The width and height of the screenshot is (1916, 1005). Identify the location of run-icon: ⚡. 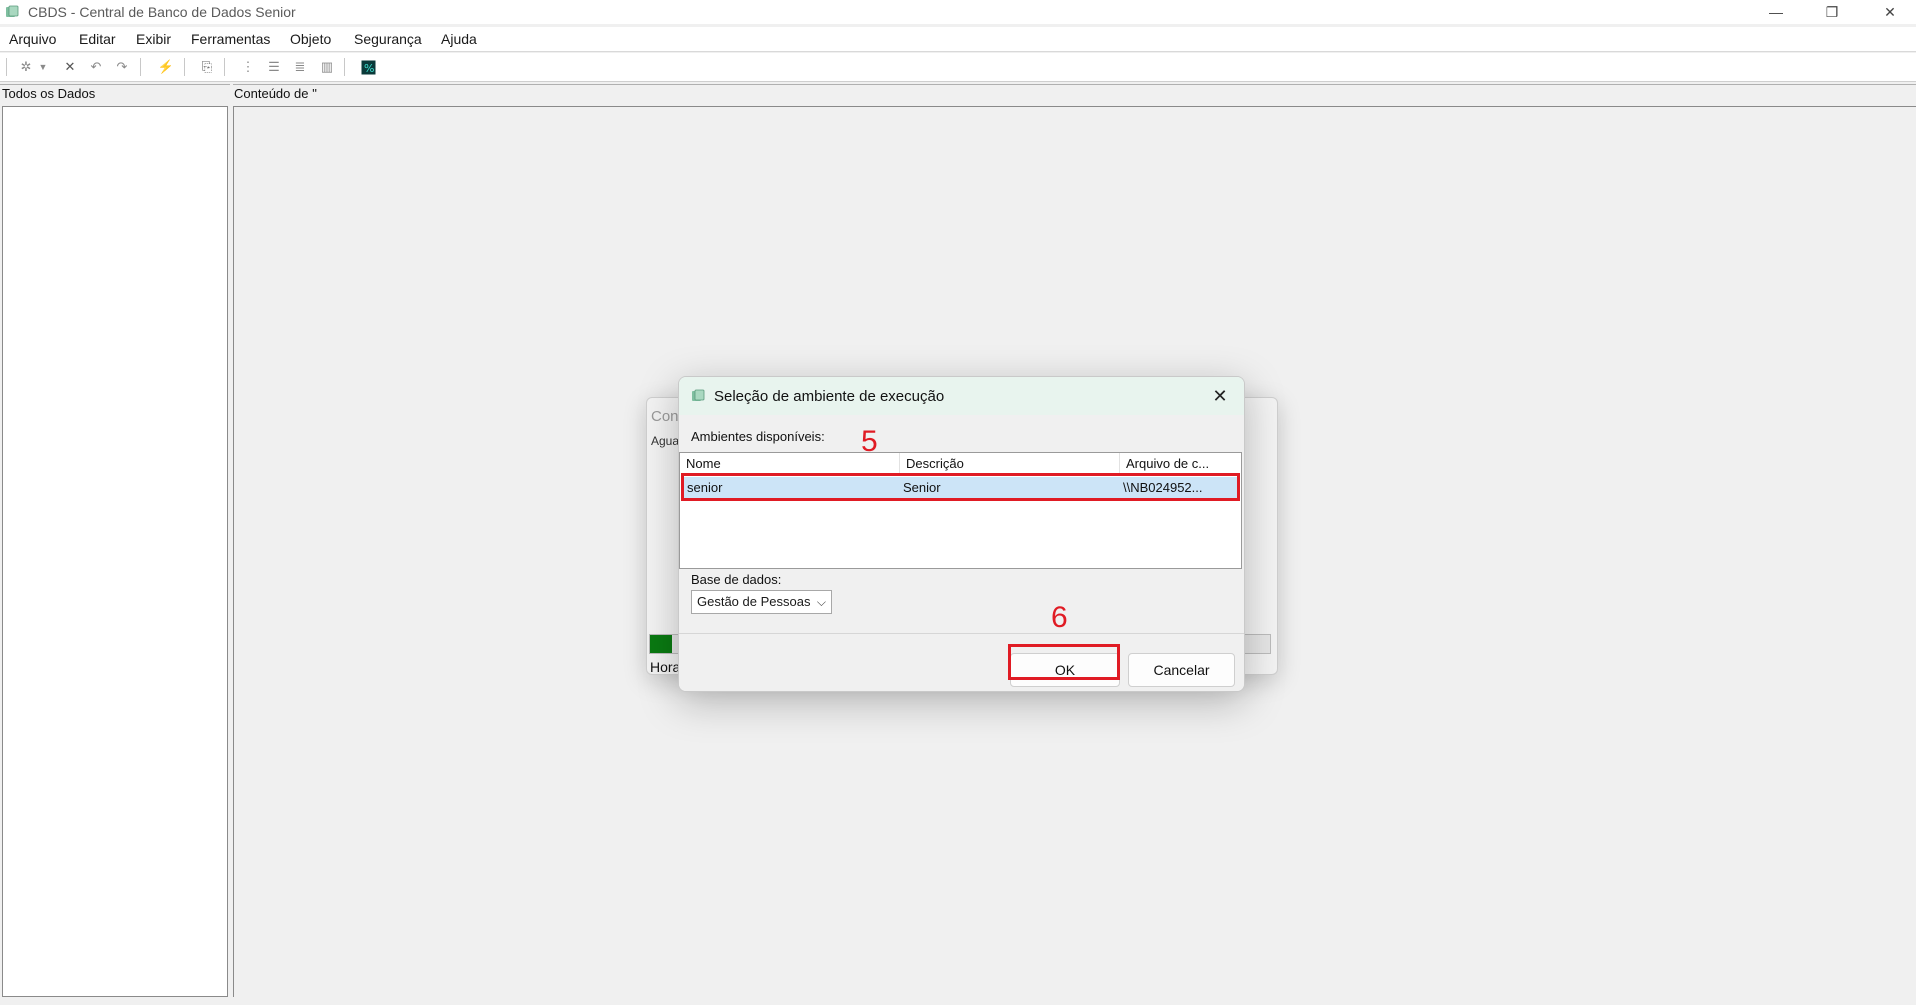
(166, 67).